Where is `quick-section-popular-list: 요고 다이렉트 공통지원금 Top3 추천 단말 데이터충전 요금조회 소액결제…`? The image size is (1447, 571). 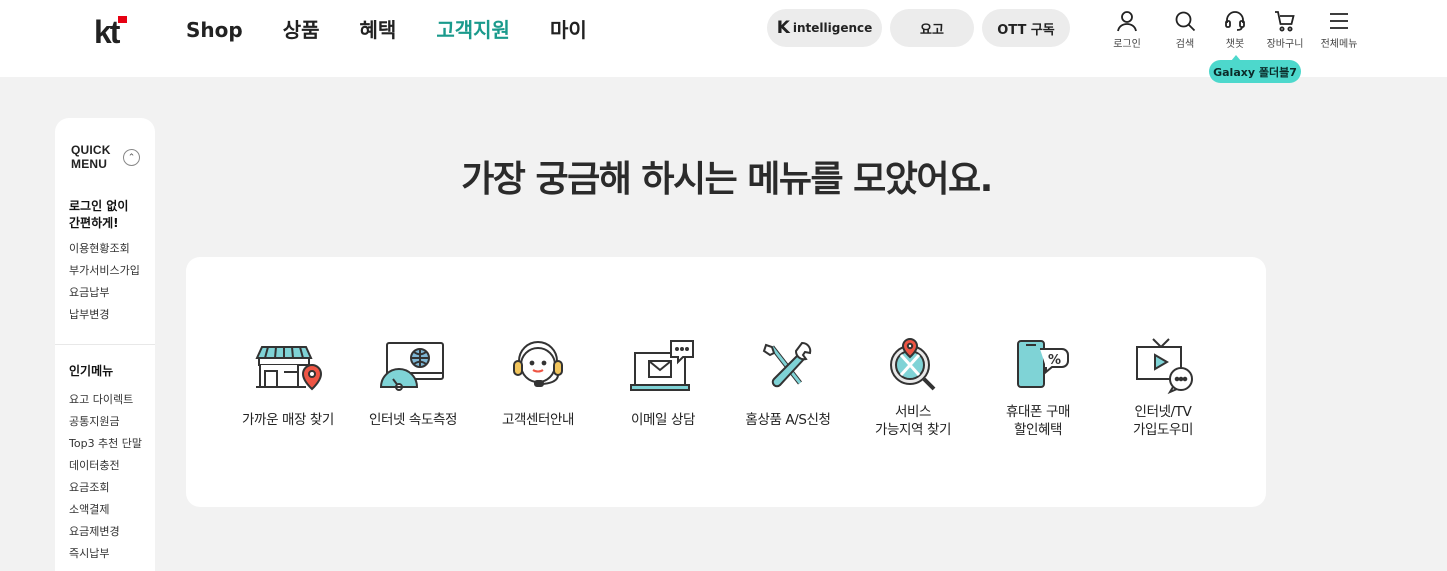
quick-section-popular-list: 요고 다이렉트 공통지원금 Top3 추천 단말 데이터충전 요금조회 소액결제… is located at coordinates (105, 477).